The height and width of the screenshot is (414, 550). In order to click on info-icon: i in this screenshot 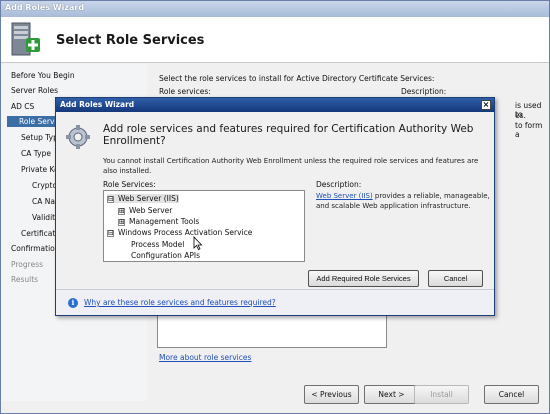, I will do `click(73, 303)`.